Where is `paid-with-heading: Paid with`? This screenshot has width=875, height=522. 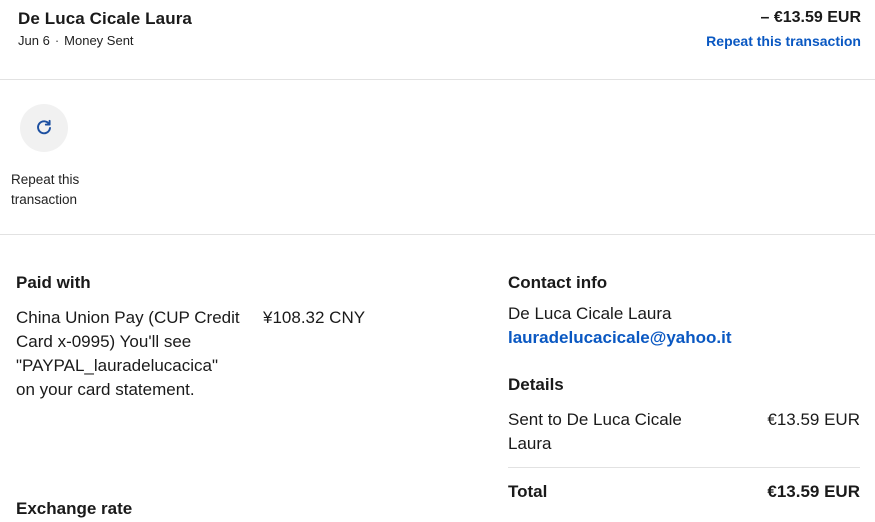 paid-with-heading: Paid with is located at coordinates (53, 282).